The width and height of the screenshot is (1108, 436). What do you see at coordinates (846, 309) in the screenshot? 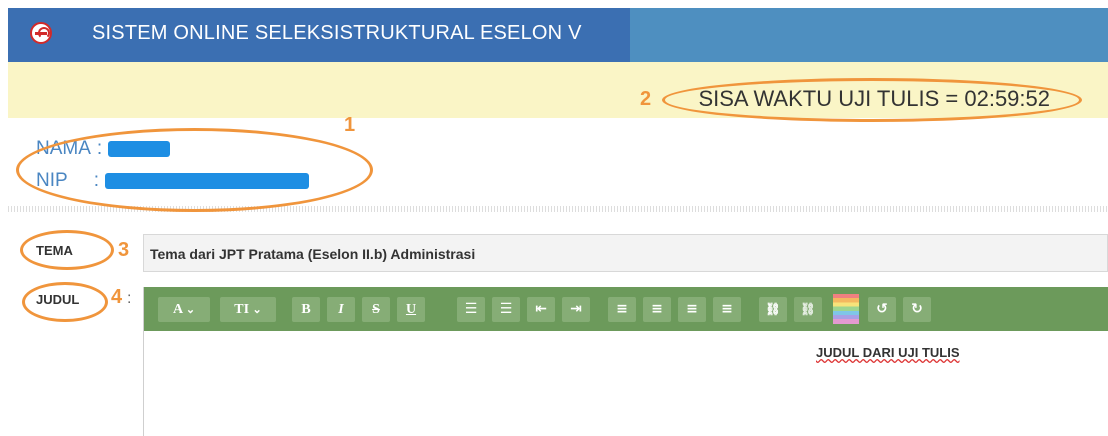
I see `color-palette-icon` at bounding box center [846, 309].